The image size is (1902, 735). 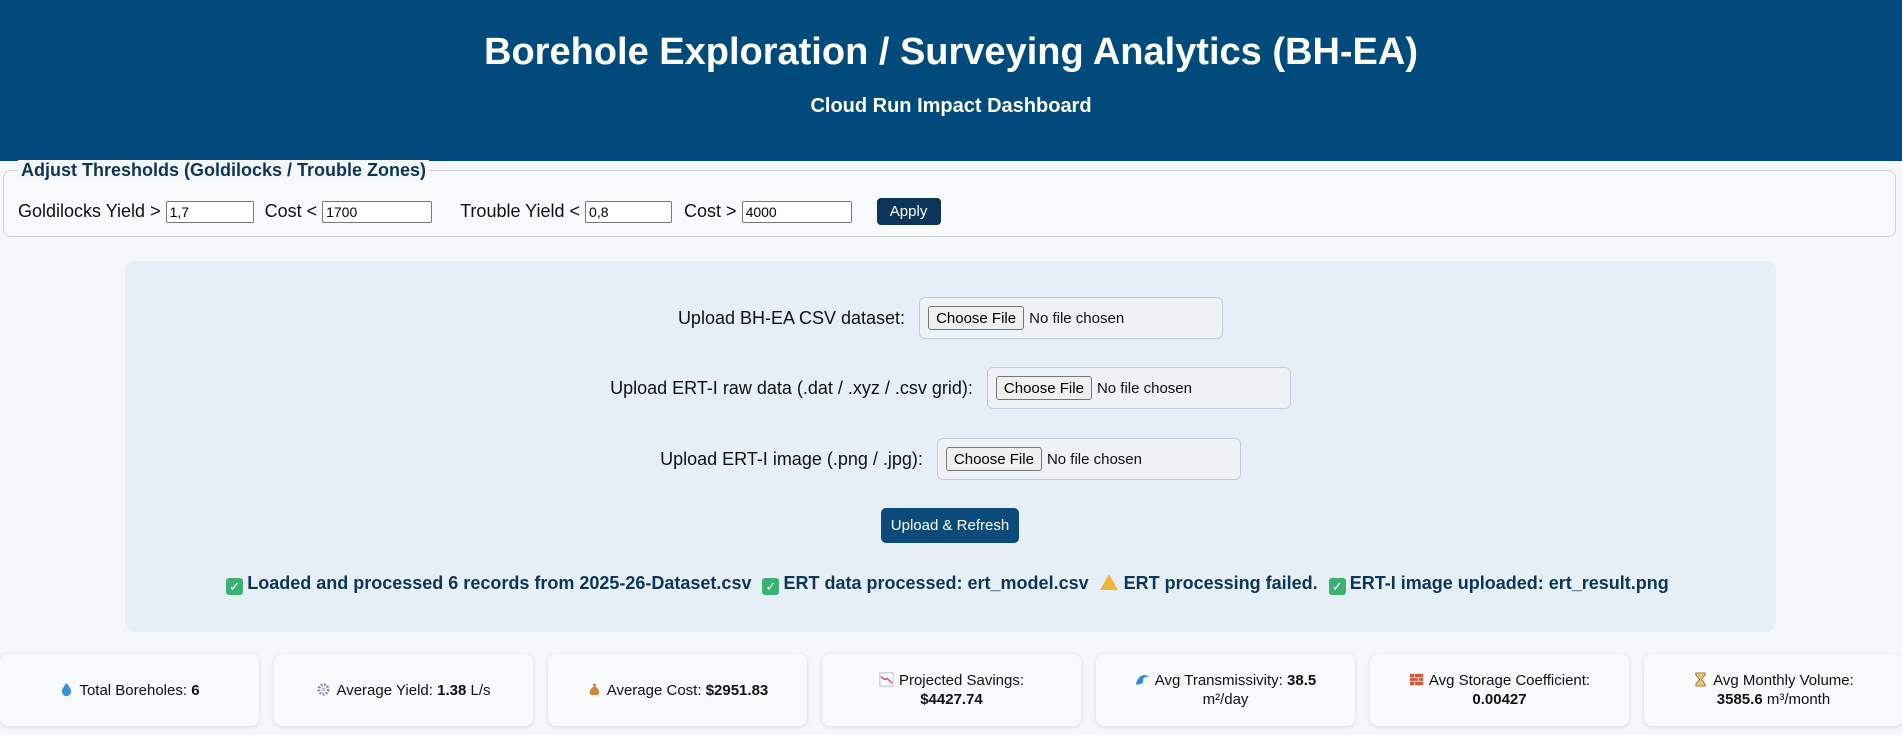 I want to click on kpi-value: 38.5, so click(x=1302, y=680).